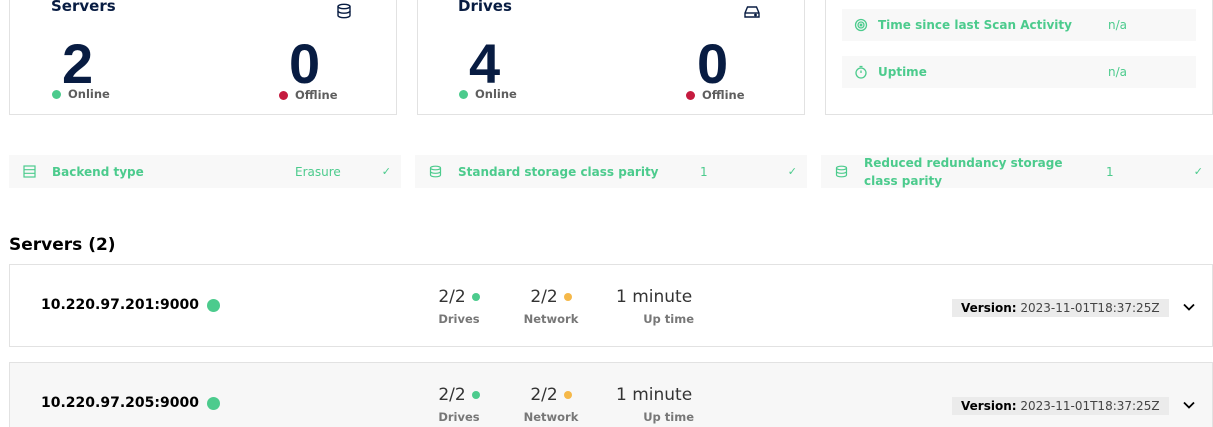 The width and height of the screenshot is (1213, 427). What do you see at coordinates (205, 171) in the screenshot?
I see `backend-type-item: Backend type Erasure ✓` at bounding box center [205, 171].